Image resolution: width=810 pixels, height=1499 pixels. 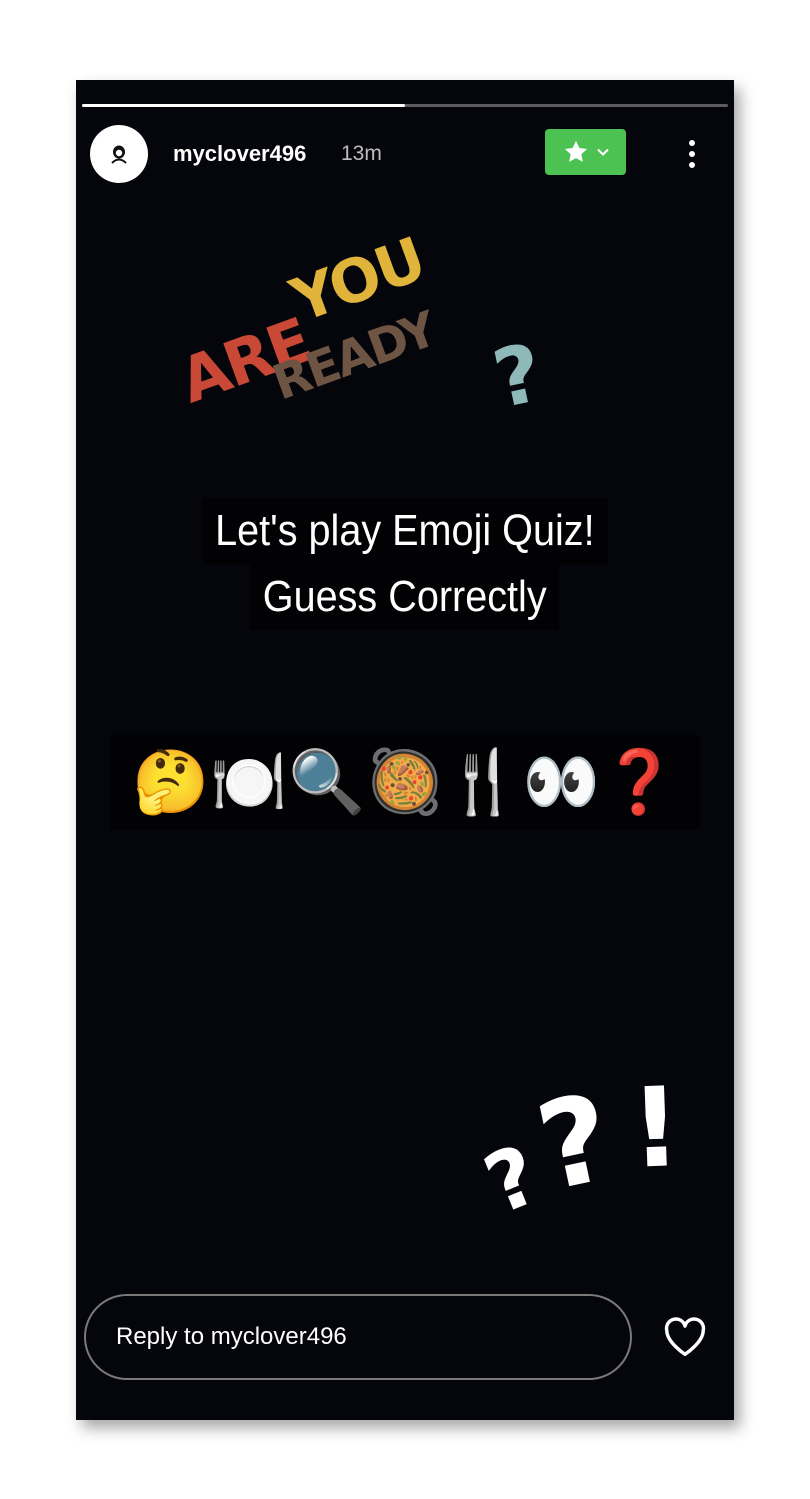 I want to click on story-progress-bar, so click(x=405, y=105).